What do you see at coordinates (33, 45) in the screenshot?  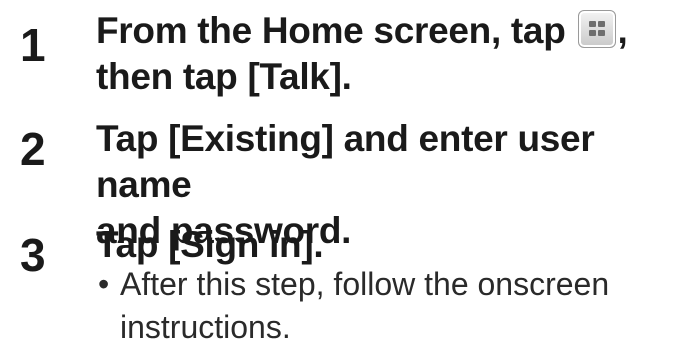 I see `step-number: 1` at bounding box center [33, 45].